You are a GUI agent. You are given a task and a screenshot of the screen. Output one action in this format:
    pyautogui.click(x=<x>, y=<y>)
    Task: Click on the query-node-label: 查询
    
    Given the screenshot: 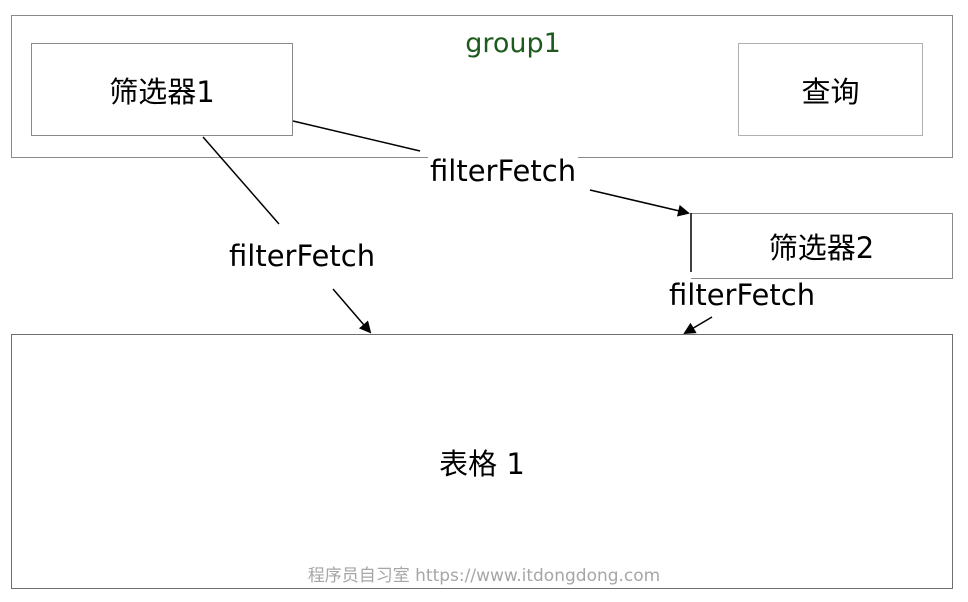 What is the action you would take?
    pyautogui.click(x=830, y=91)
    